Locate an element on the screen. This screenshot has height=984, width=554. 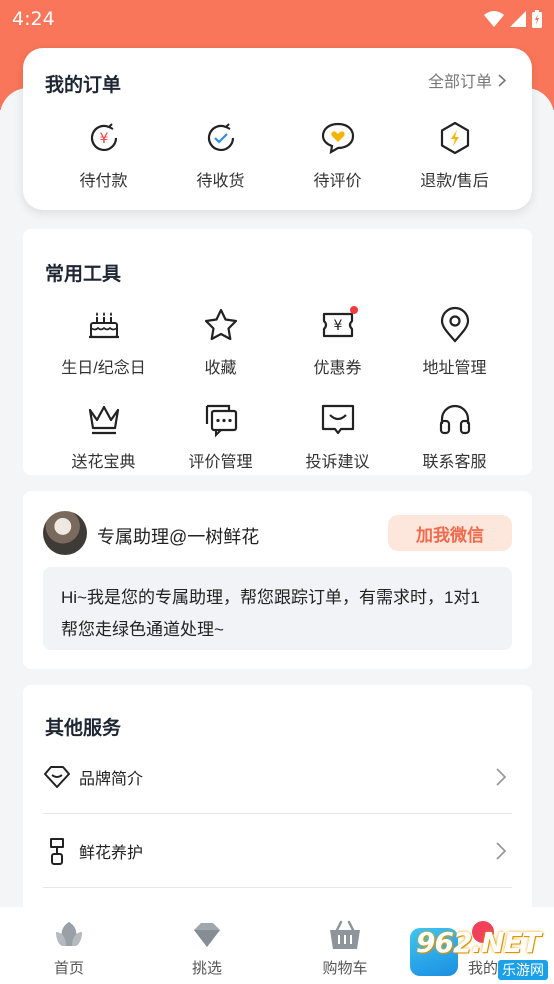
tool-label: 投诉建议 is located at coordinates (337, 462).